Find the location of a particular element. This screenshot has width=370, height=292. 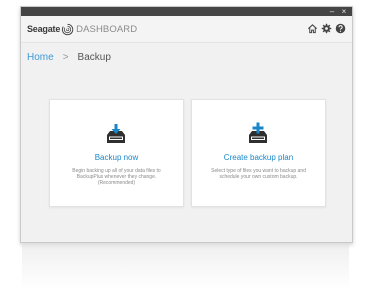

gear-icon is located at coordinates (326, 28).